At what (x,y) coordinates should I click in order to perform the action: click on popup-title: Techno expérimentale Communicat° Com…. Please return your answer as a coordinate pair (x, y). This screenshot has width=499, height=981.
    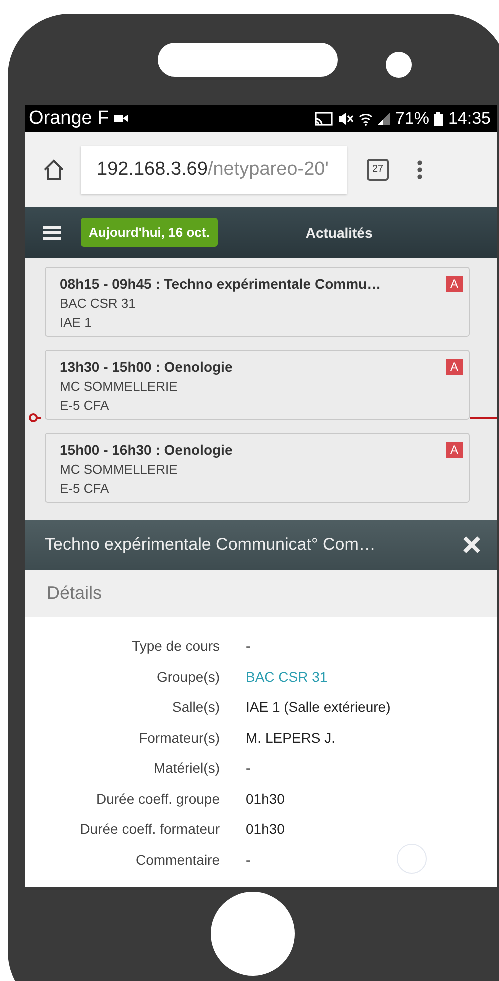
    Looking at the image, I should click on (210, 545).